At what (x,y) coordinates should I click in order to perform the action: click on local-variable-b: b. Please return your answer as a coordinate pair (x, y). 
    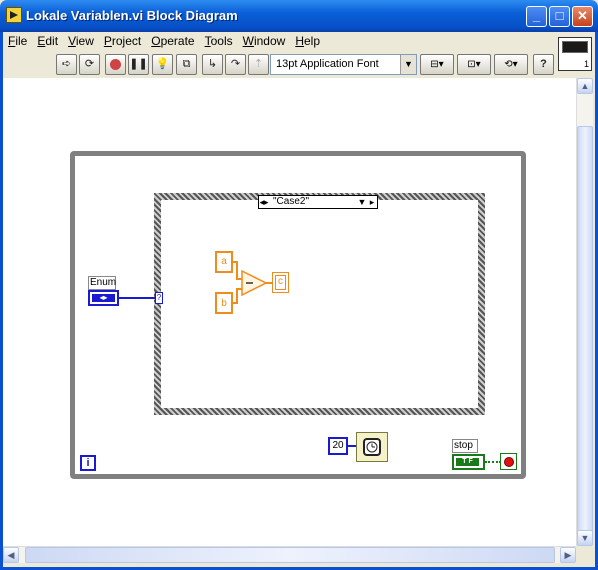
    Looking at the image, I should click on (224, 303).